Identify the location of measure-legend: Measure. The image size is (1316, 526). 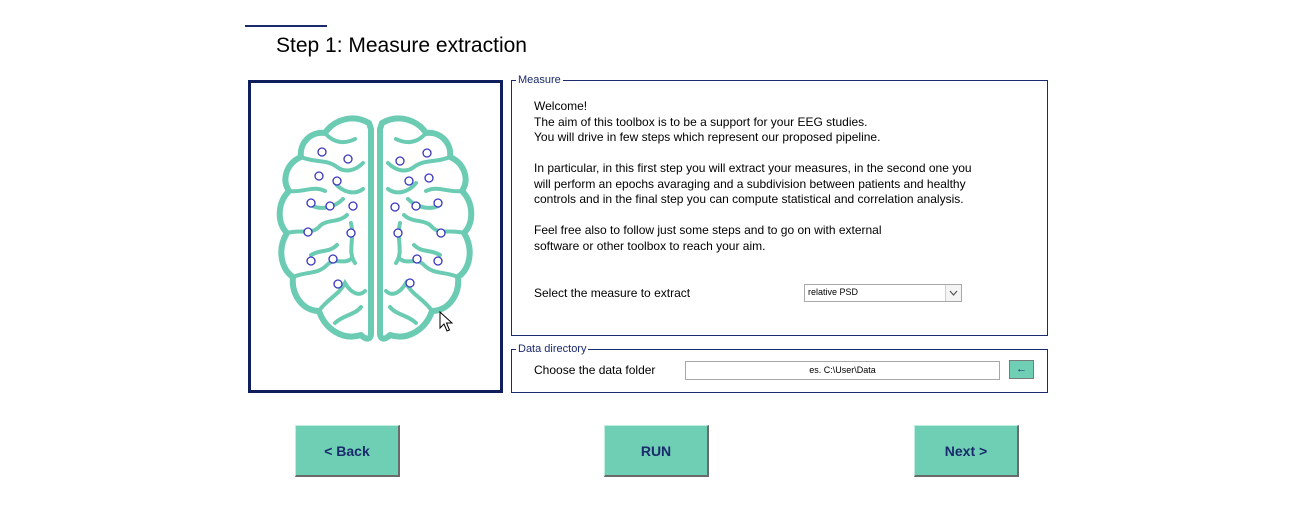
(539, 80).